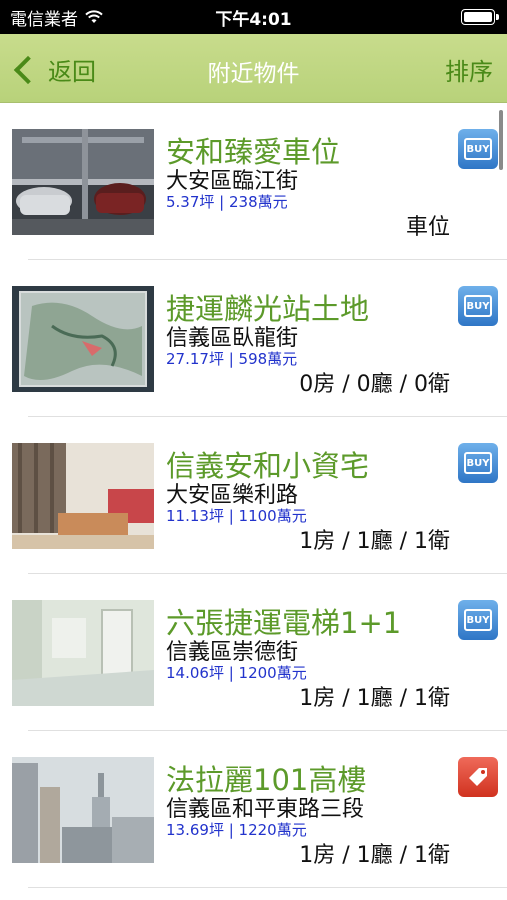  I want to click on listing-price: 14.06坪 | 1200萬元, so click(236, 673).